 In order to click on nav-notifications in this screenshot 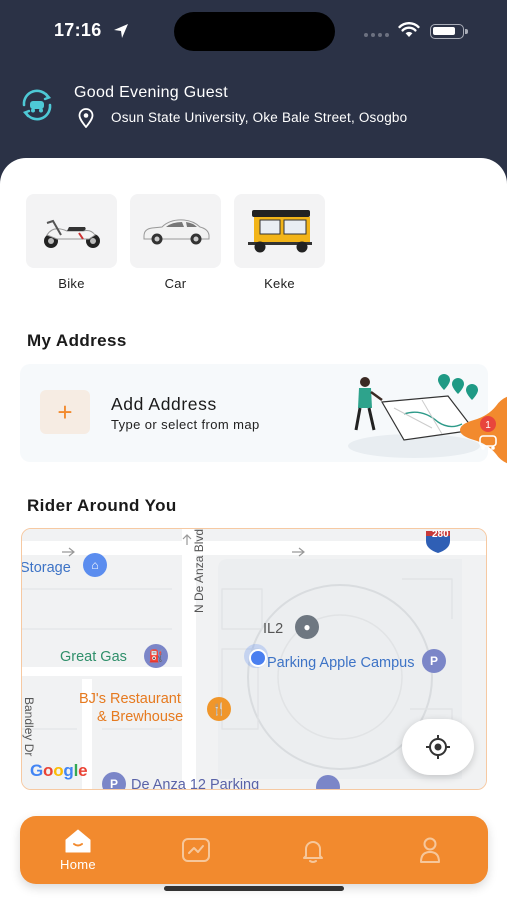, I will do `click(313, 850)`.